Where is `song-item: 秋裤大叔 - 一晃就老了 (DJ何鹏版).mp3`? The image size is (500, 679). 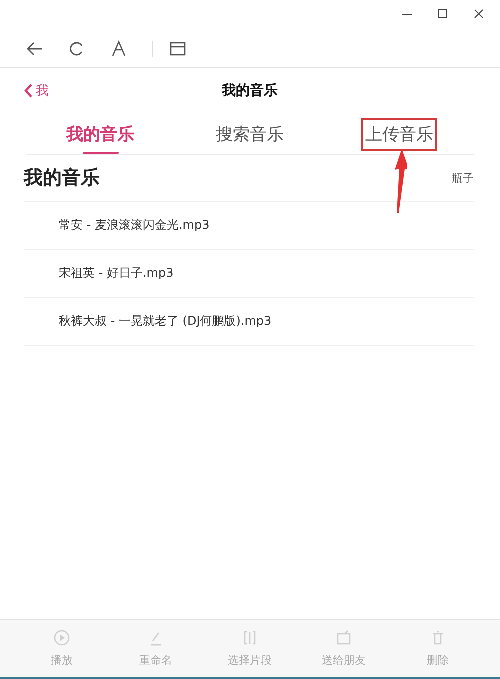 song-item: 秋裤大叔 - 一晃就老了 (DJ何鹏版).mp3 is located at coordinates (249, 322).